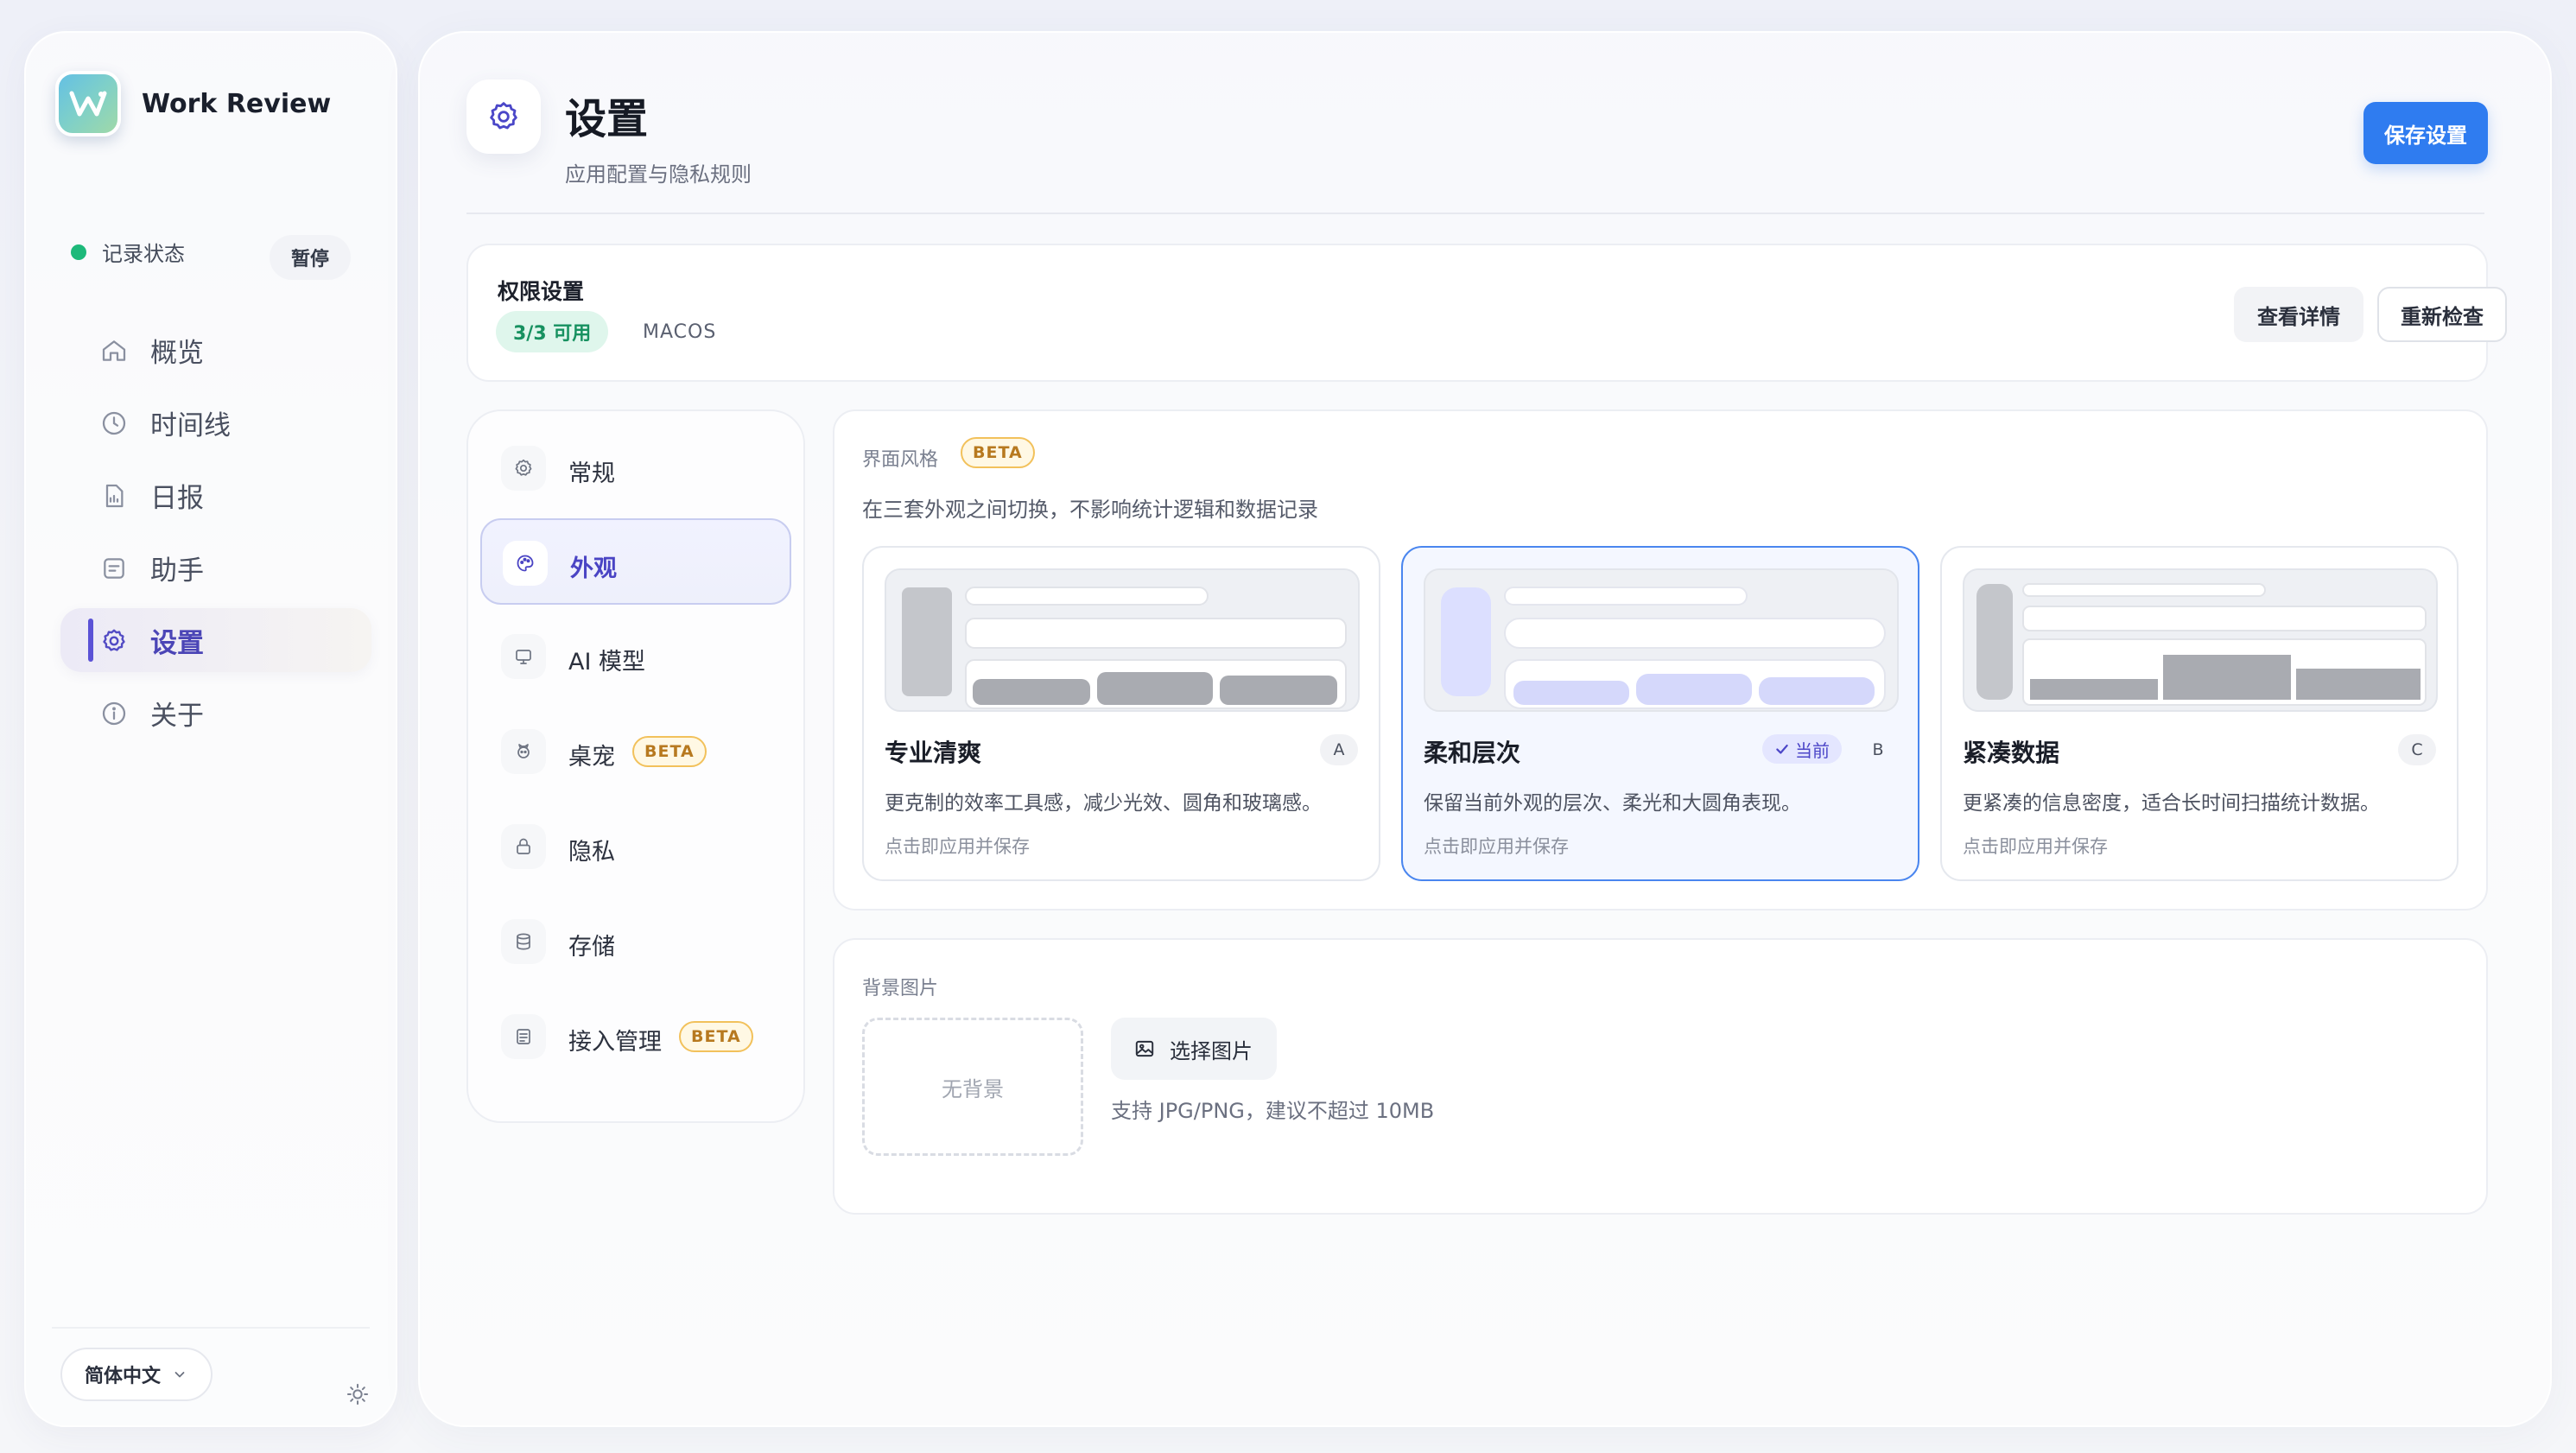 The width and height of the screenshot is (2576, 1453). Describe the element at coordinates (607, 119) in the screenshot. I see `page-title: 设置` at that location.